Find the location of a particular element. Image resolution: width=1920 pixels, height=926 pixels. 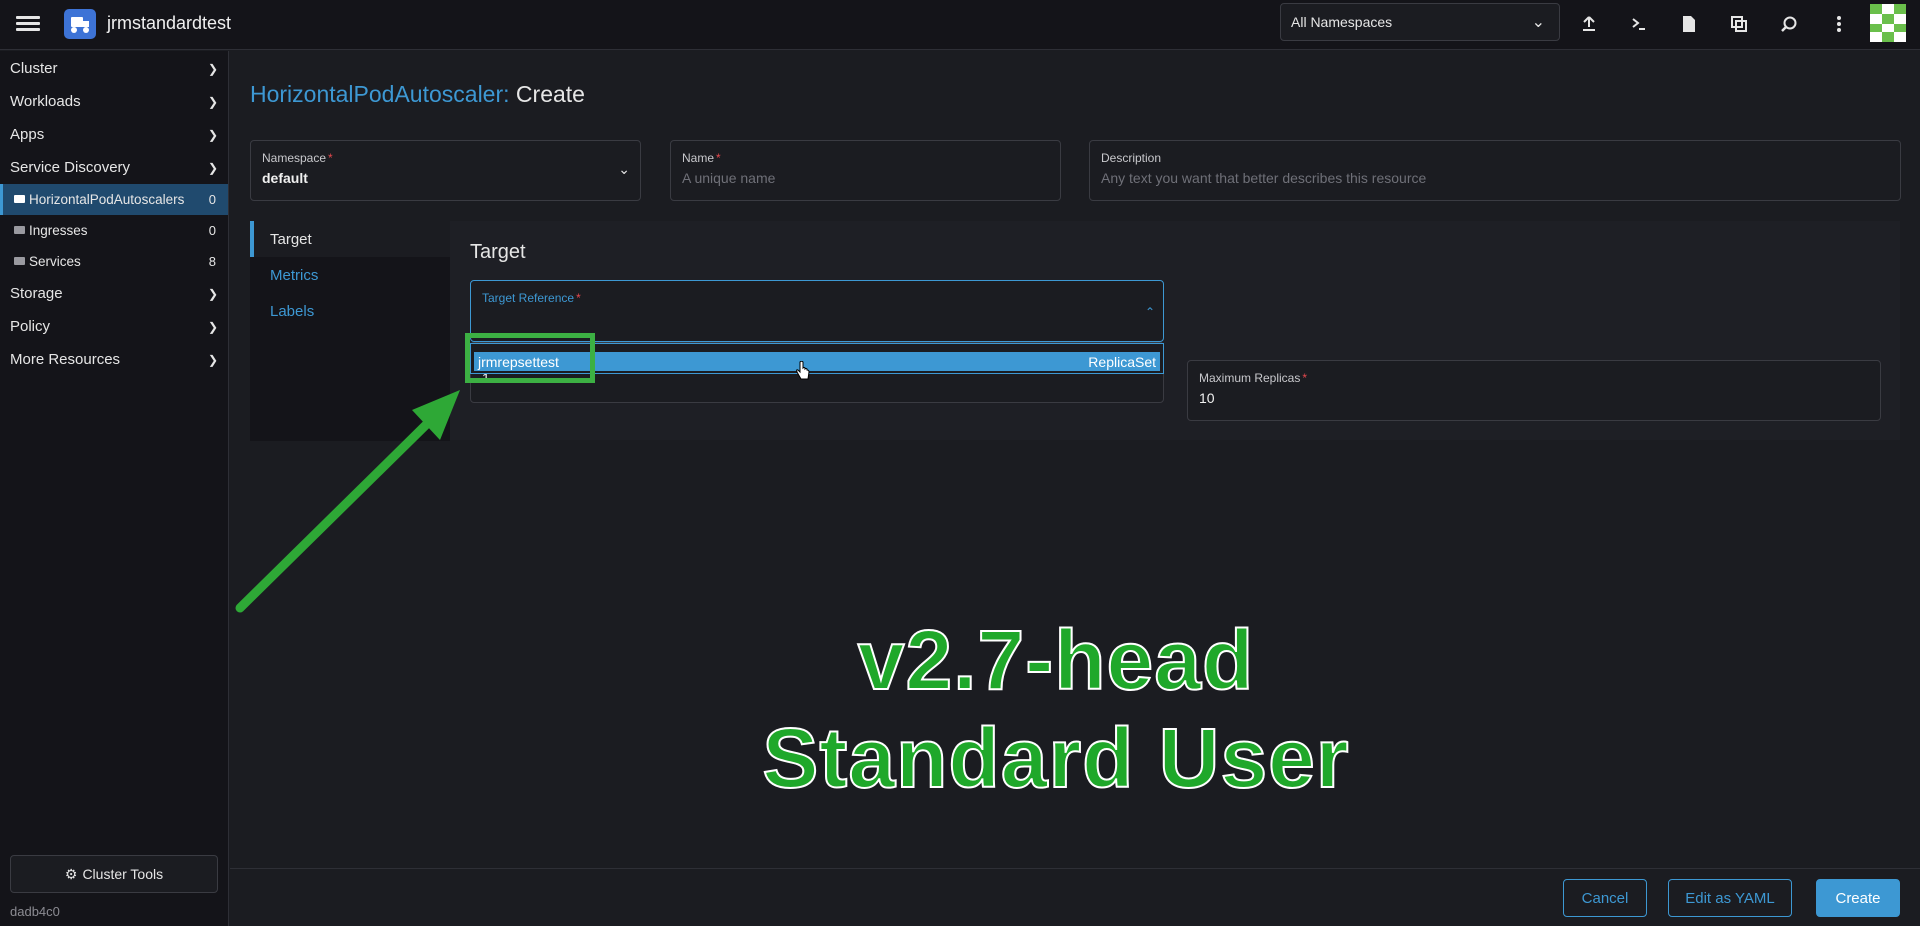

page-title: HorizontalPodAutoscaler: Create is located at coordinates (417, 94).